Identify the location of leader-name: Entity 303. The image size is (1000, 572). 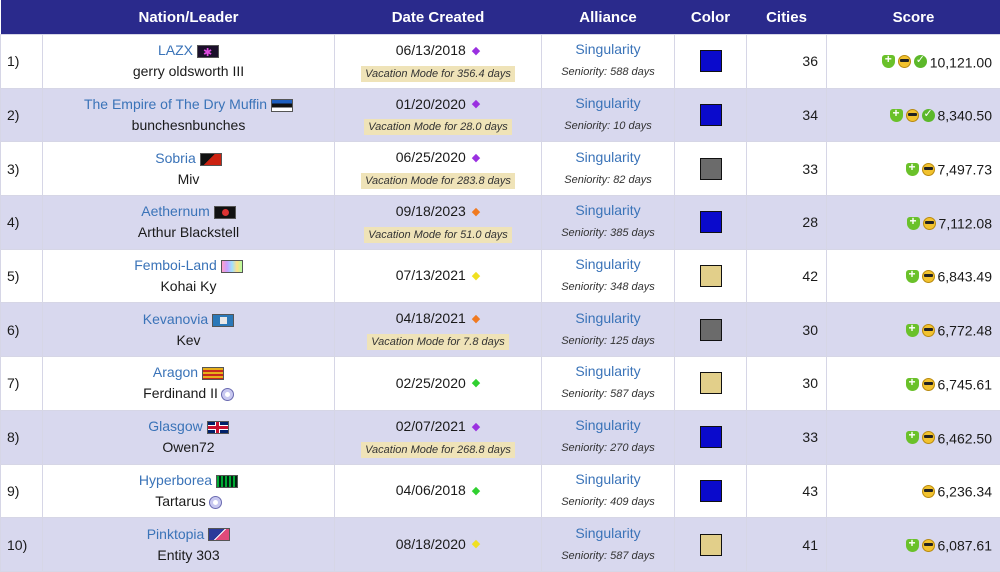
(188, 555).